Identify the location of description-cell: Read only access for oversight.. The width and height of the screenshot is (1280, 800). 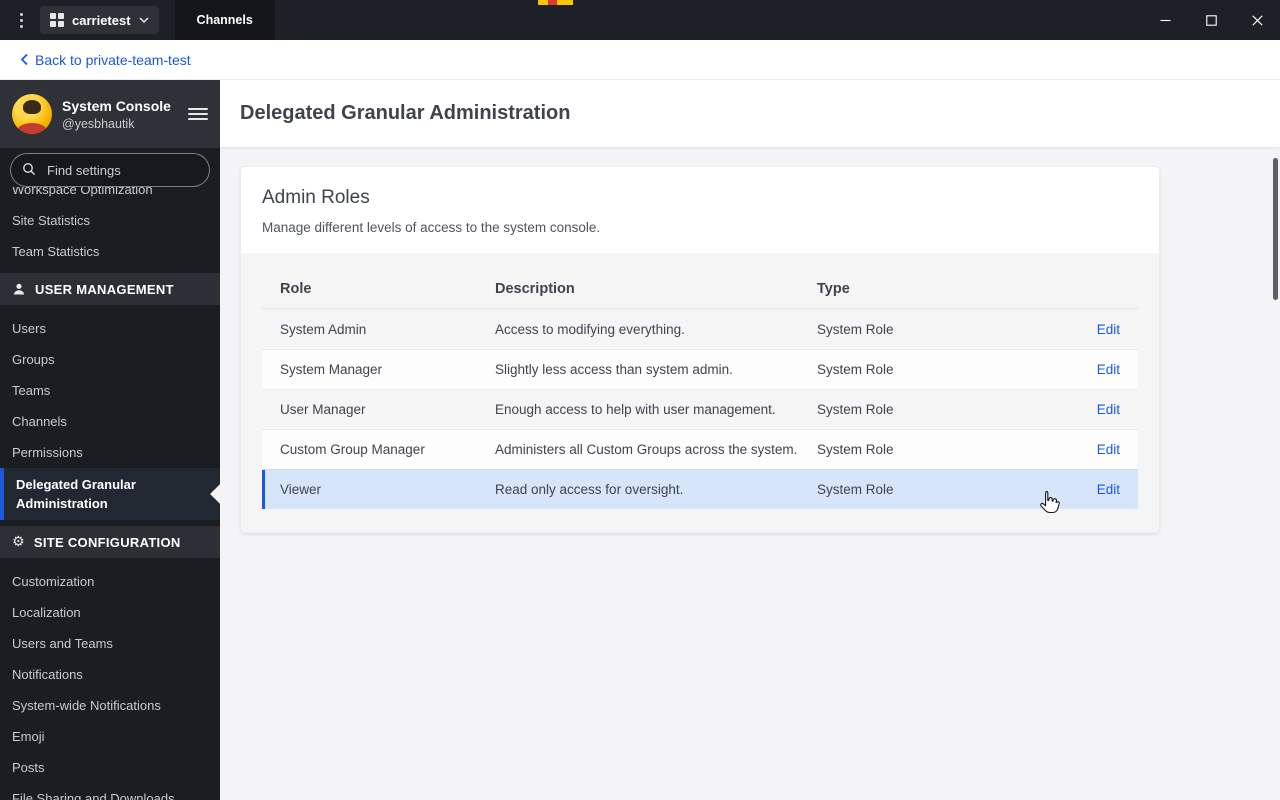
(589, 489).